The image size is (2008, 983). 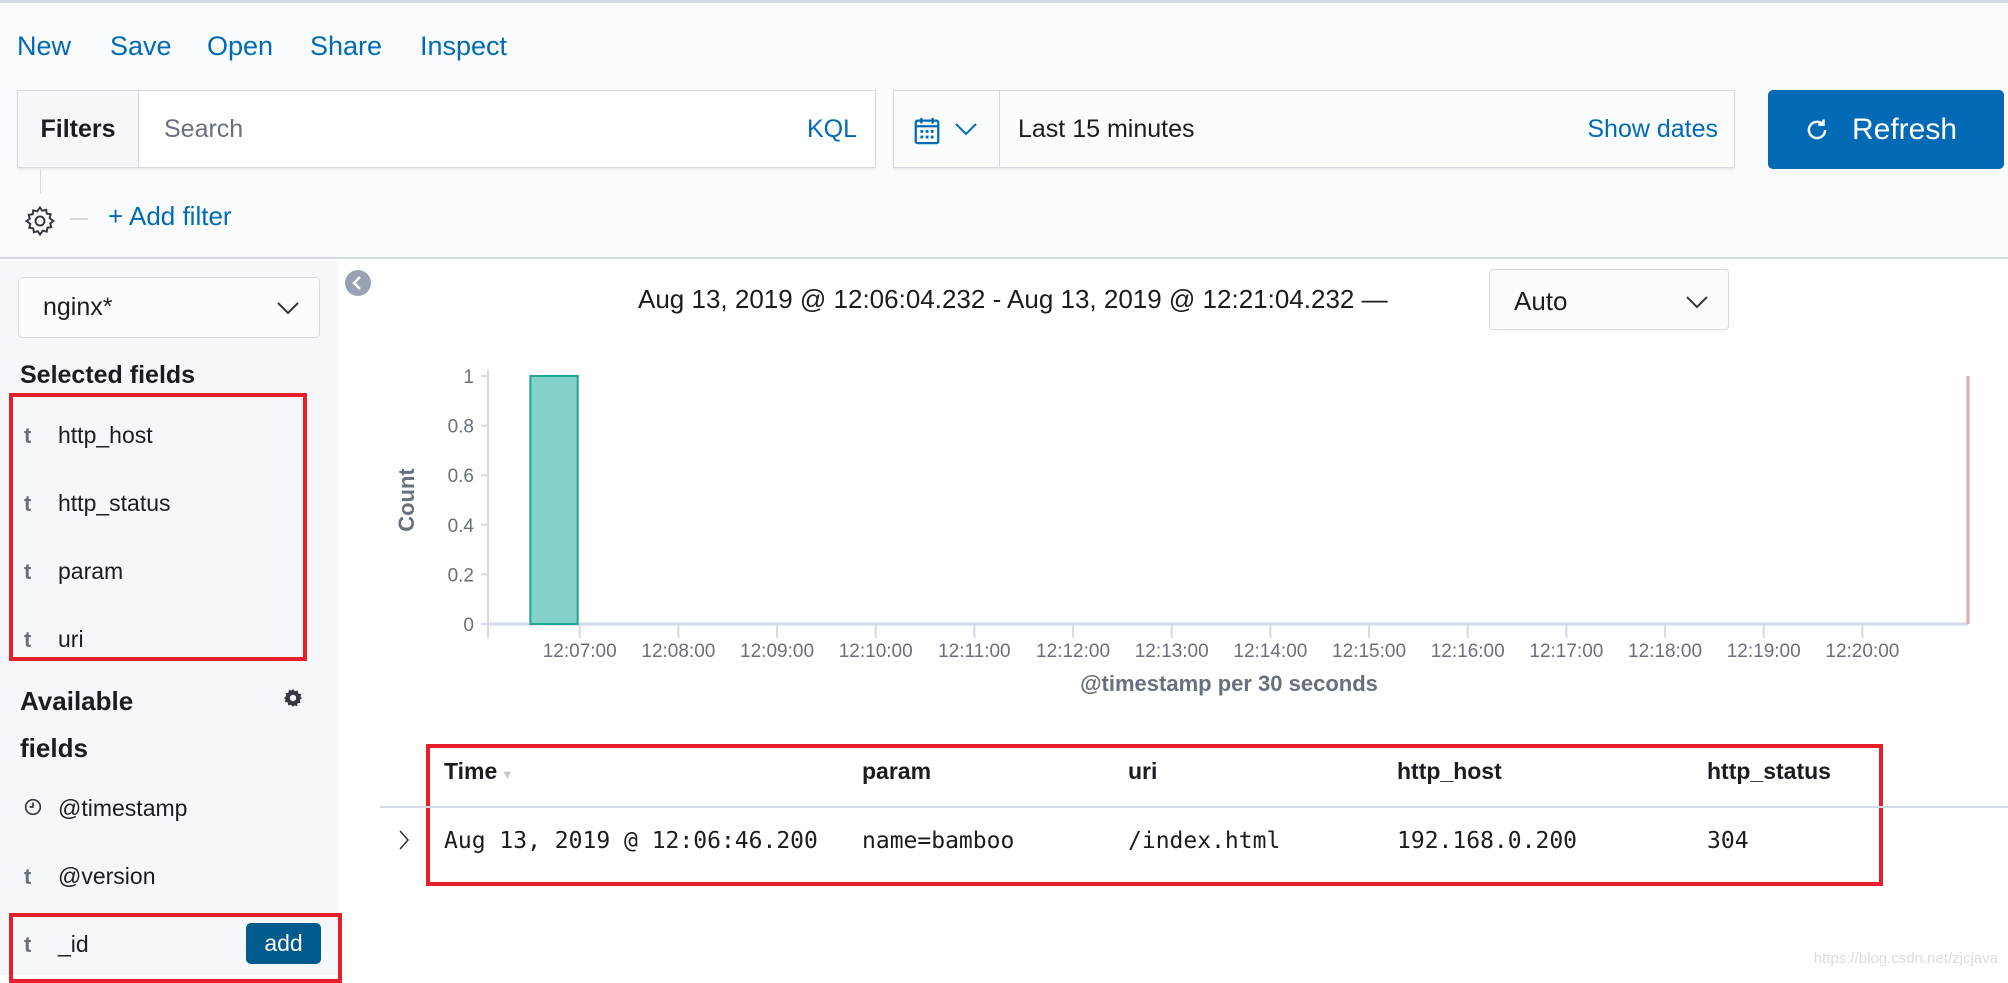 What do you see at coordinates (1229, 683) in the screenshot?
I see `x-axis-label: @timestamp per 30 seconds` at bounding box center [1229, 683].